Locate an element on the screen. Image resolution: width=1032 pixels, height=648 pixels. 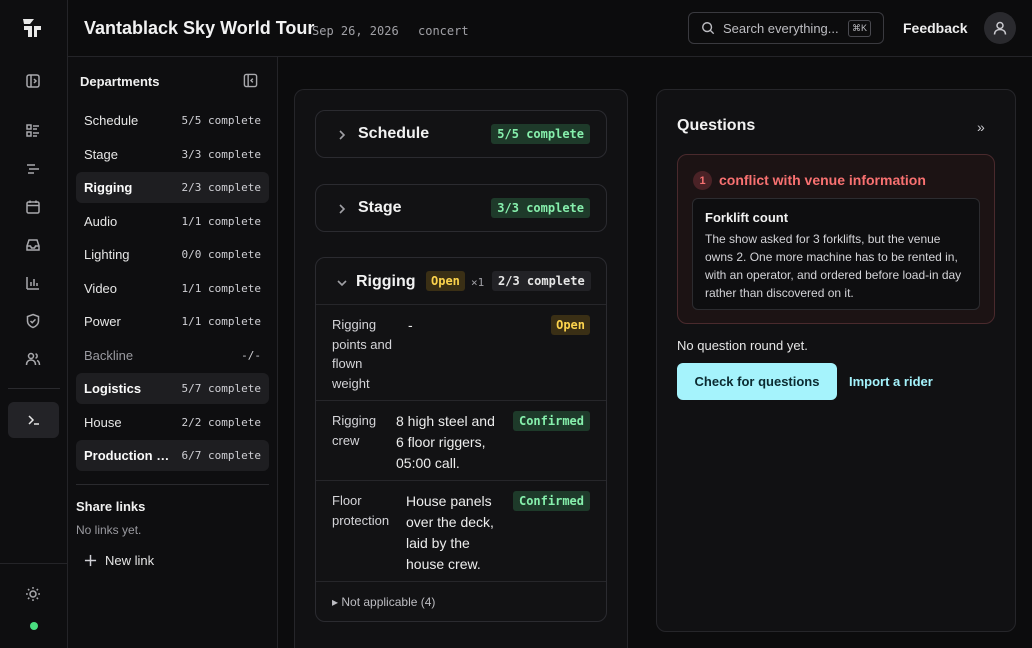
sidebar-item-backline: Backline -/- is located at coordinates (172, 355).